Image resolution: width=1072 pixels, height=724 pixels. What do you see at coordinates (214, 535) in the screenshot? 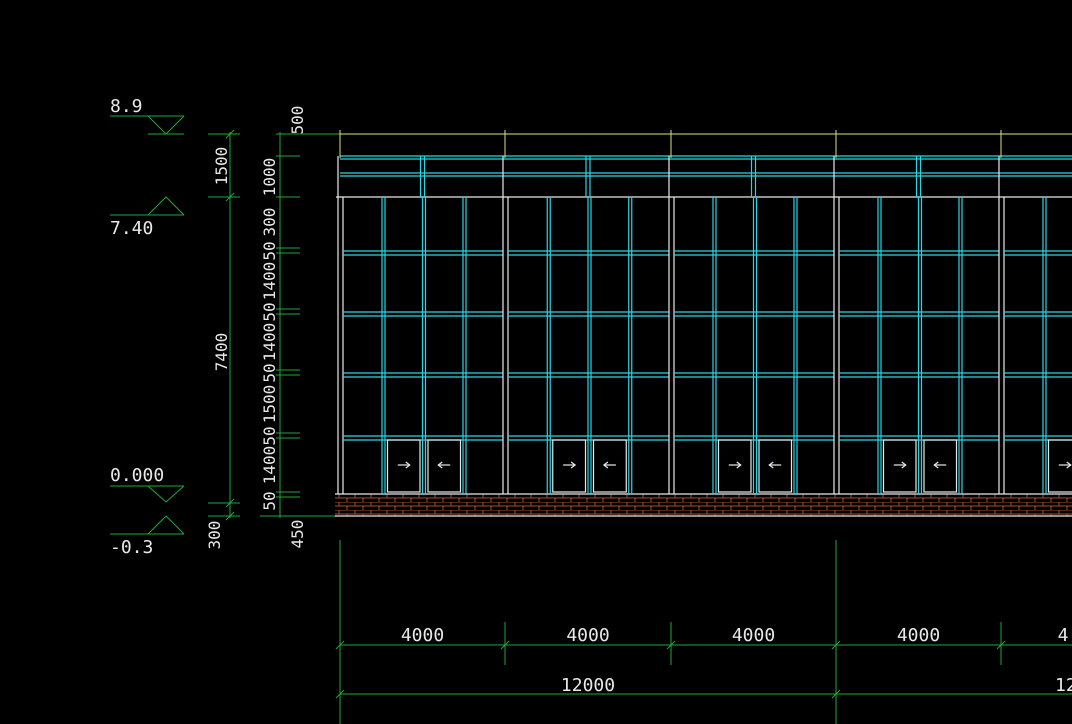
I see `dim-300: 300` at bounding box center [214, 535].